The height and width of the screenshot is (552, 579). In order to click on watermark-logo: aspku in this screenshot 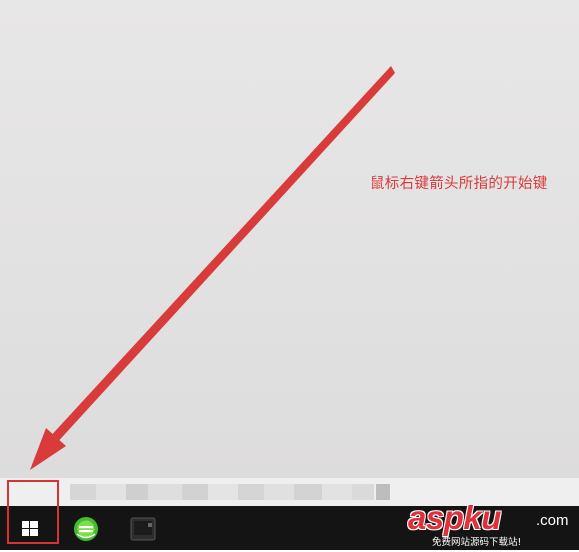, I will do `click(454, 517)`.